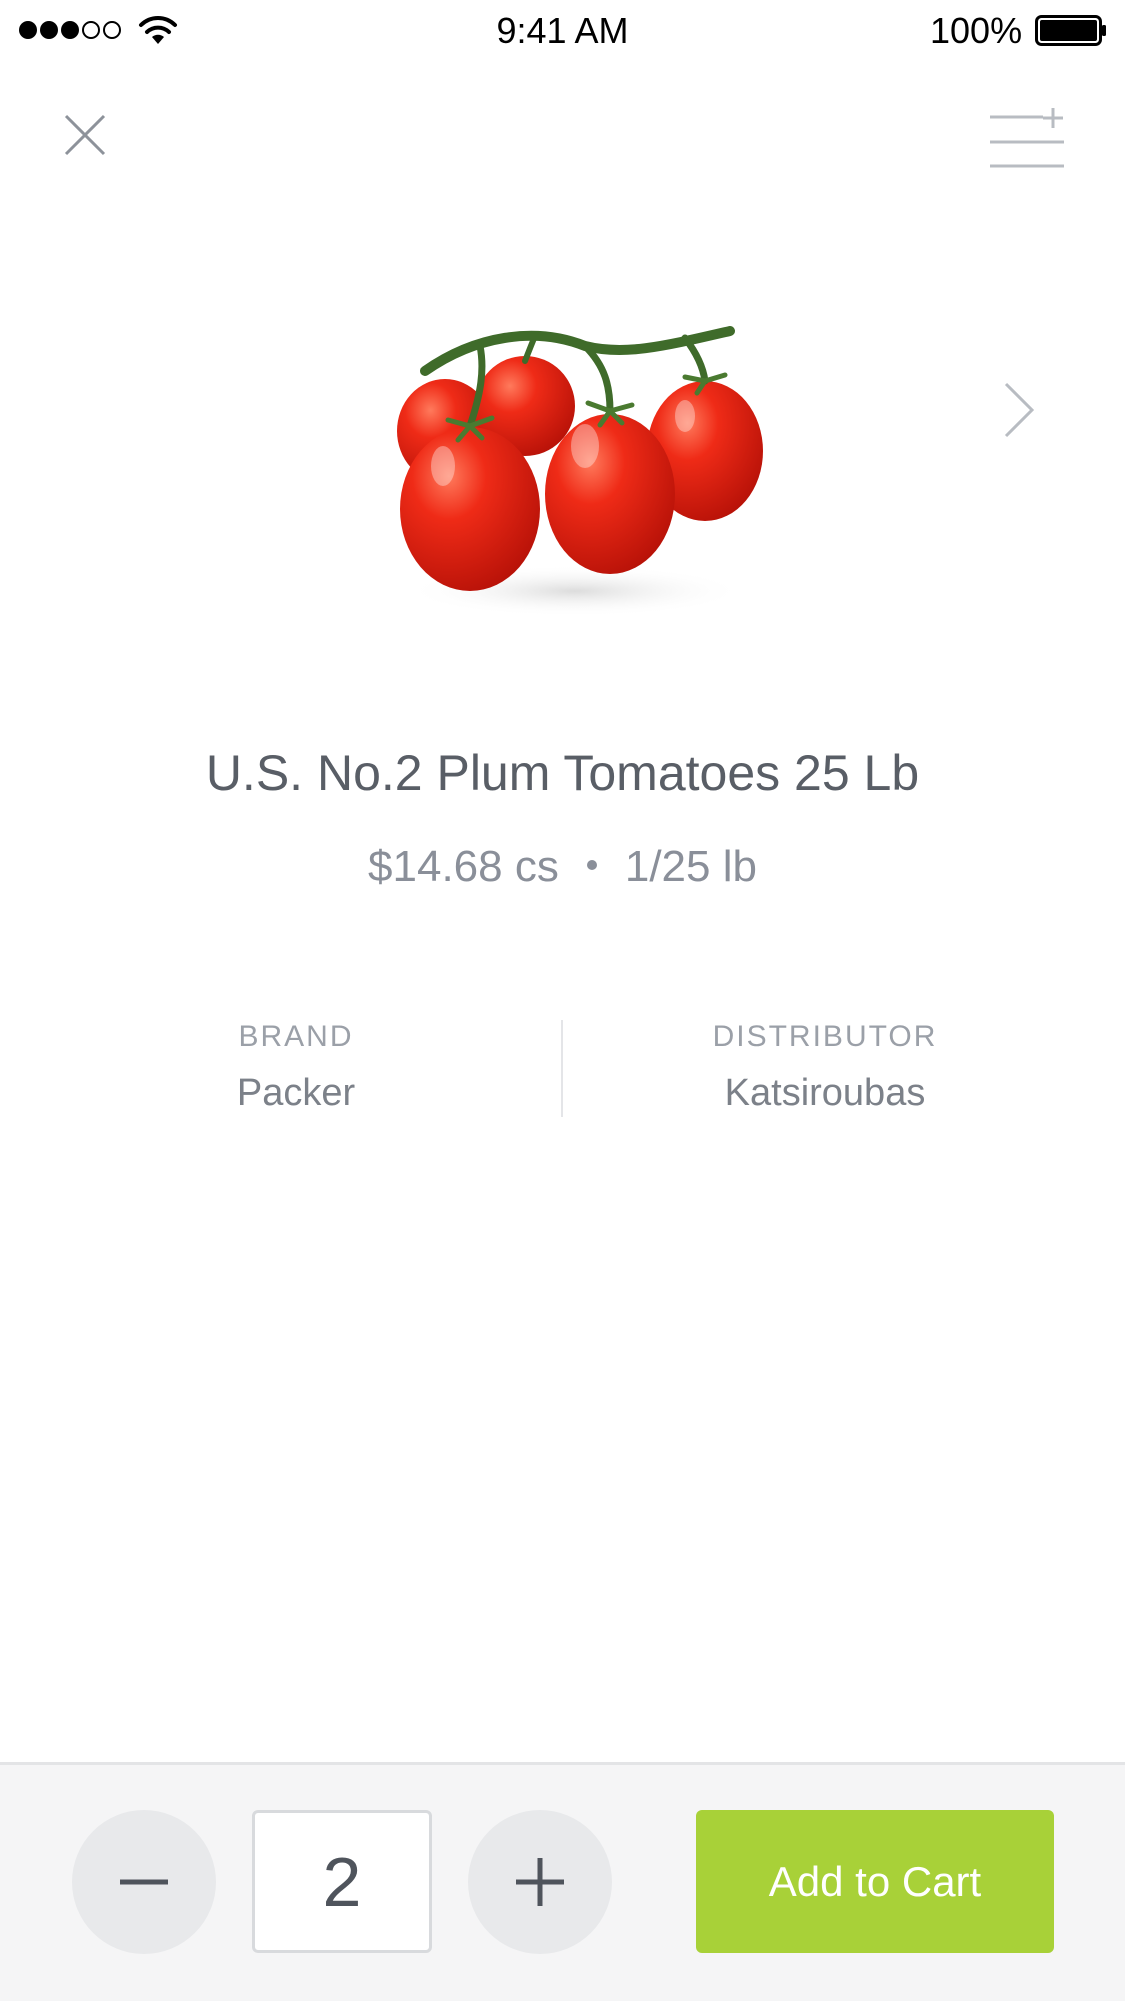  Describe the element at coordinates (342, 1881) in the screenshot. I see `quantity-input` at that location.